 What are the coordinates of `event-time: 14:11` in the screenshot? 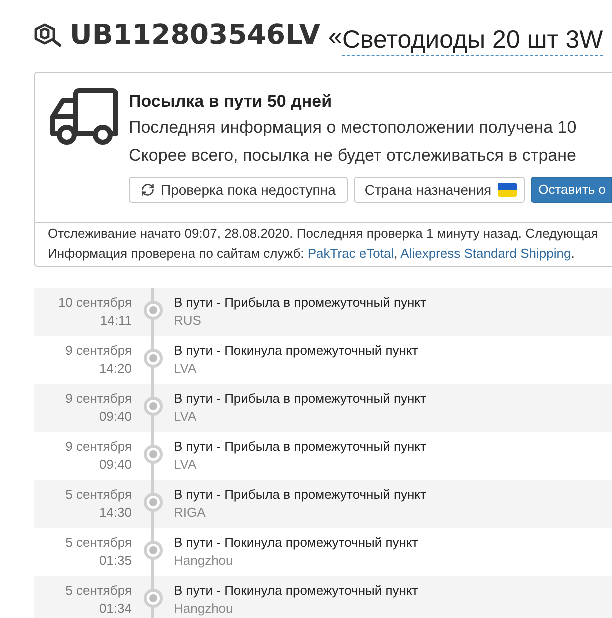 It's located at (116, 321).